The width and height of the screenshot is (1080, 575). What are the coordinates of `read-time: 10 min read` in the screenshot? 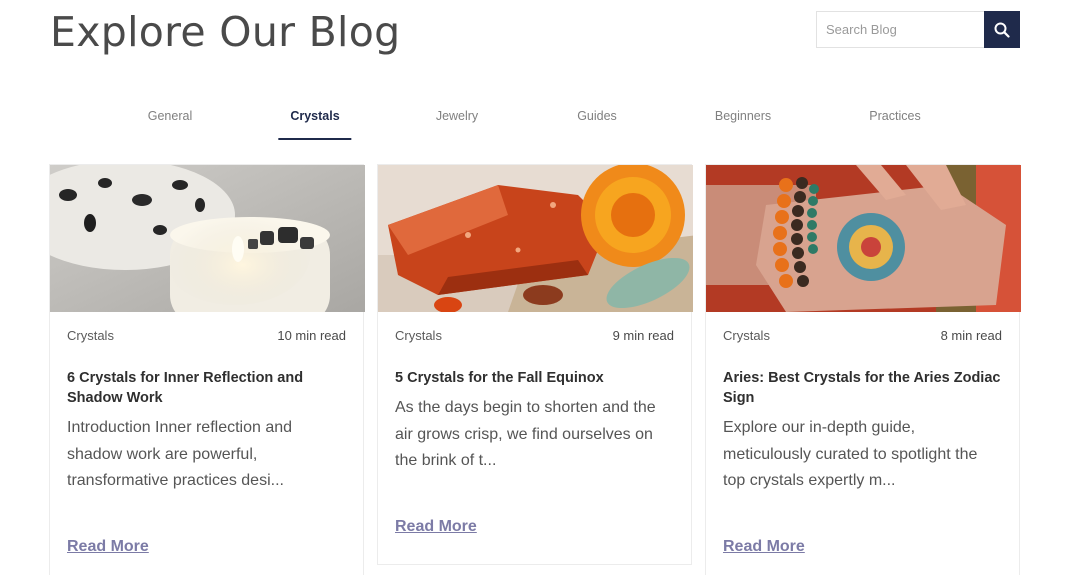 It's located at (311, 335).